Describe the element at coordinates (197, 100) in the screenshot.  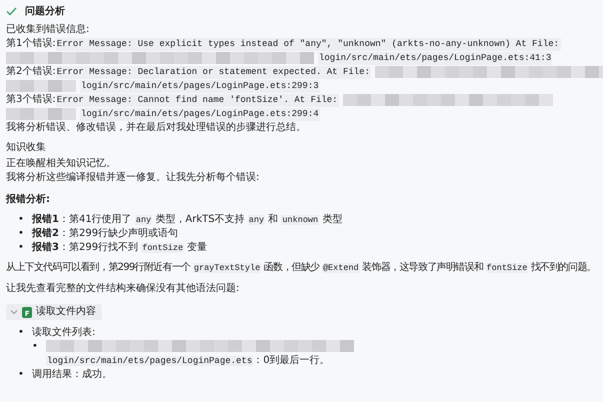
I see `error-message: Error Message: Cannot find name 'fontSize'. At File:` at that location.